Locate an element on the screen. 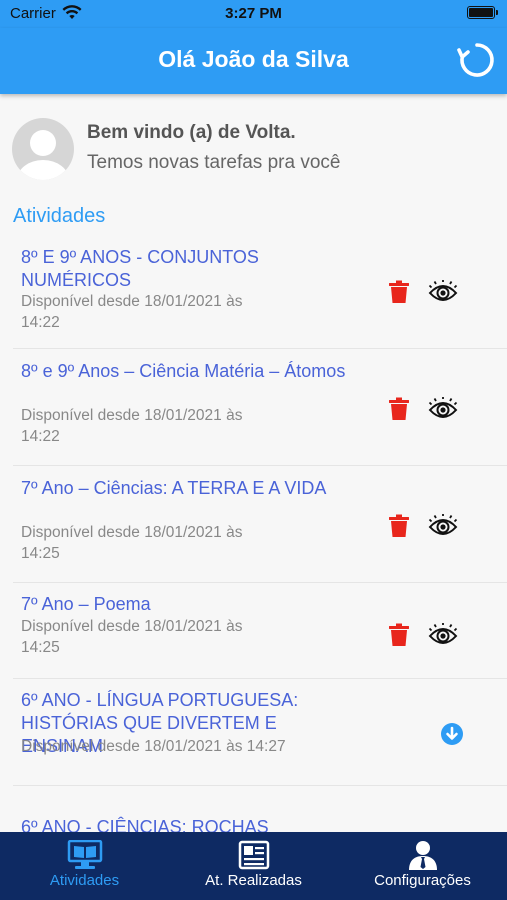  tab-label: Atividades is located at coordinates (84, 880).